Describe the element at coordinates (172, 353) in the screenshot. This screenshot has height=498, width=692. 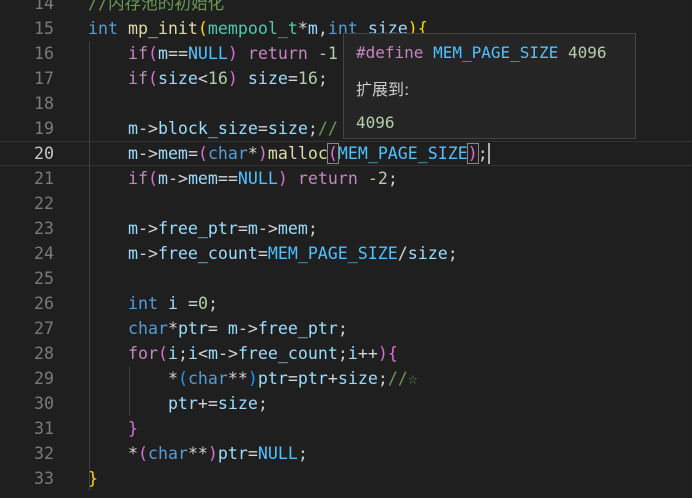
I see `code-token: i` at that location.